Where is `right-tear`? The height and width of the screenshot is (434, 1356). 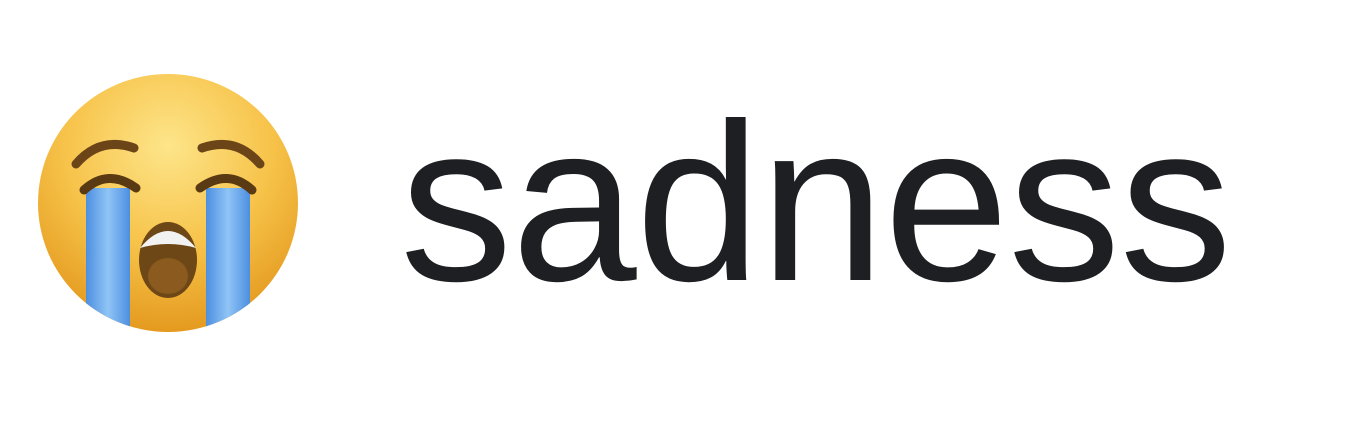
right-tear is located at coordinates (228, 260).